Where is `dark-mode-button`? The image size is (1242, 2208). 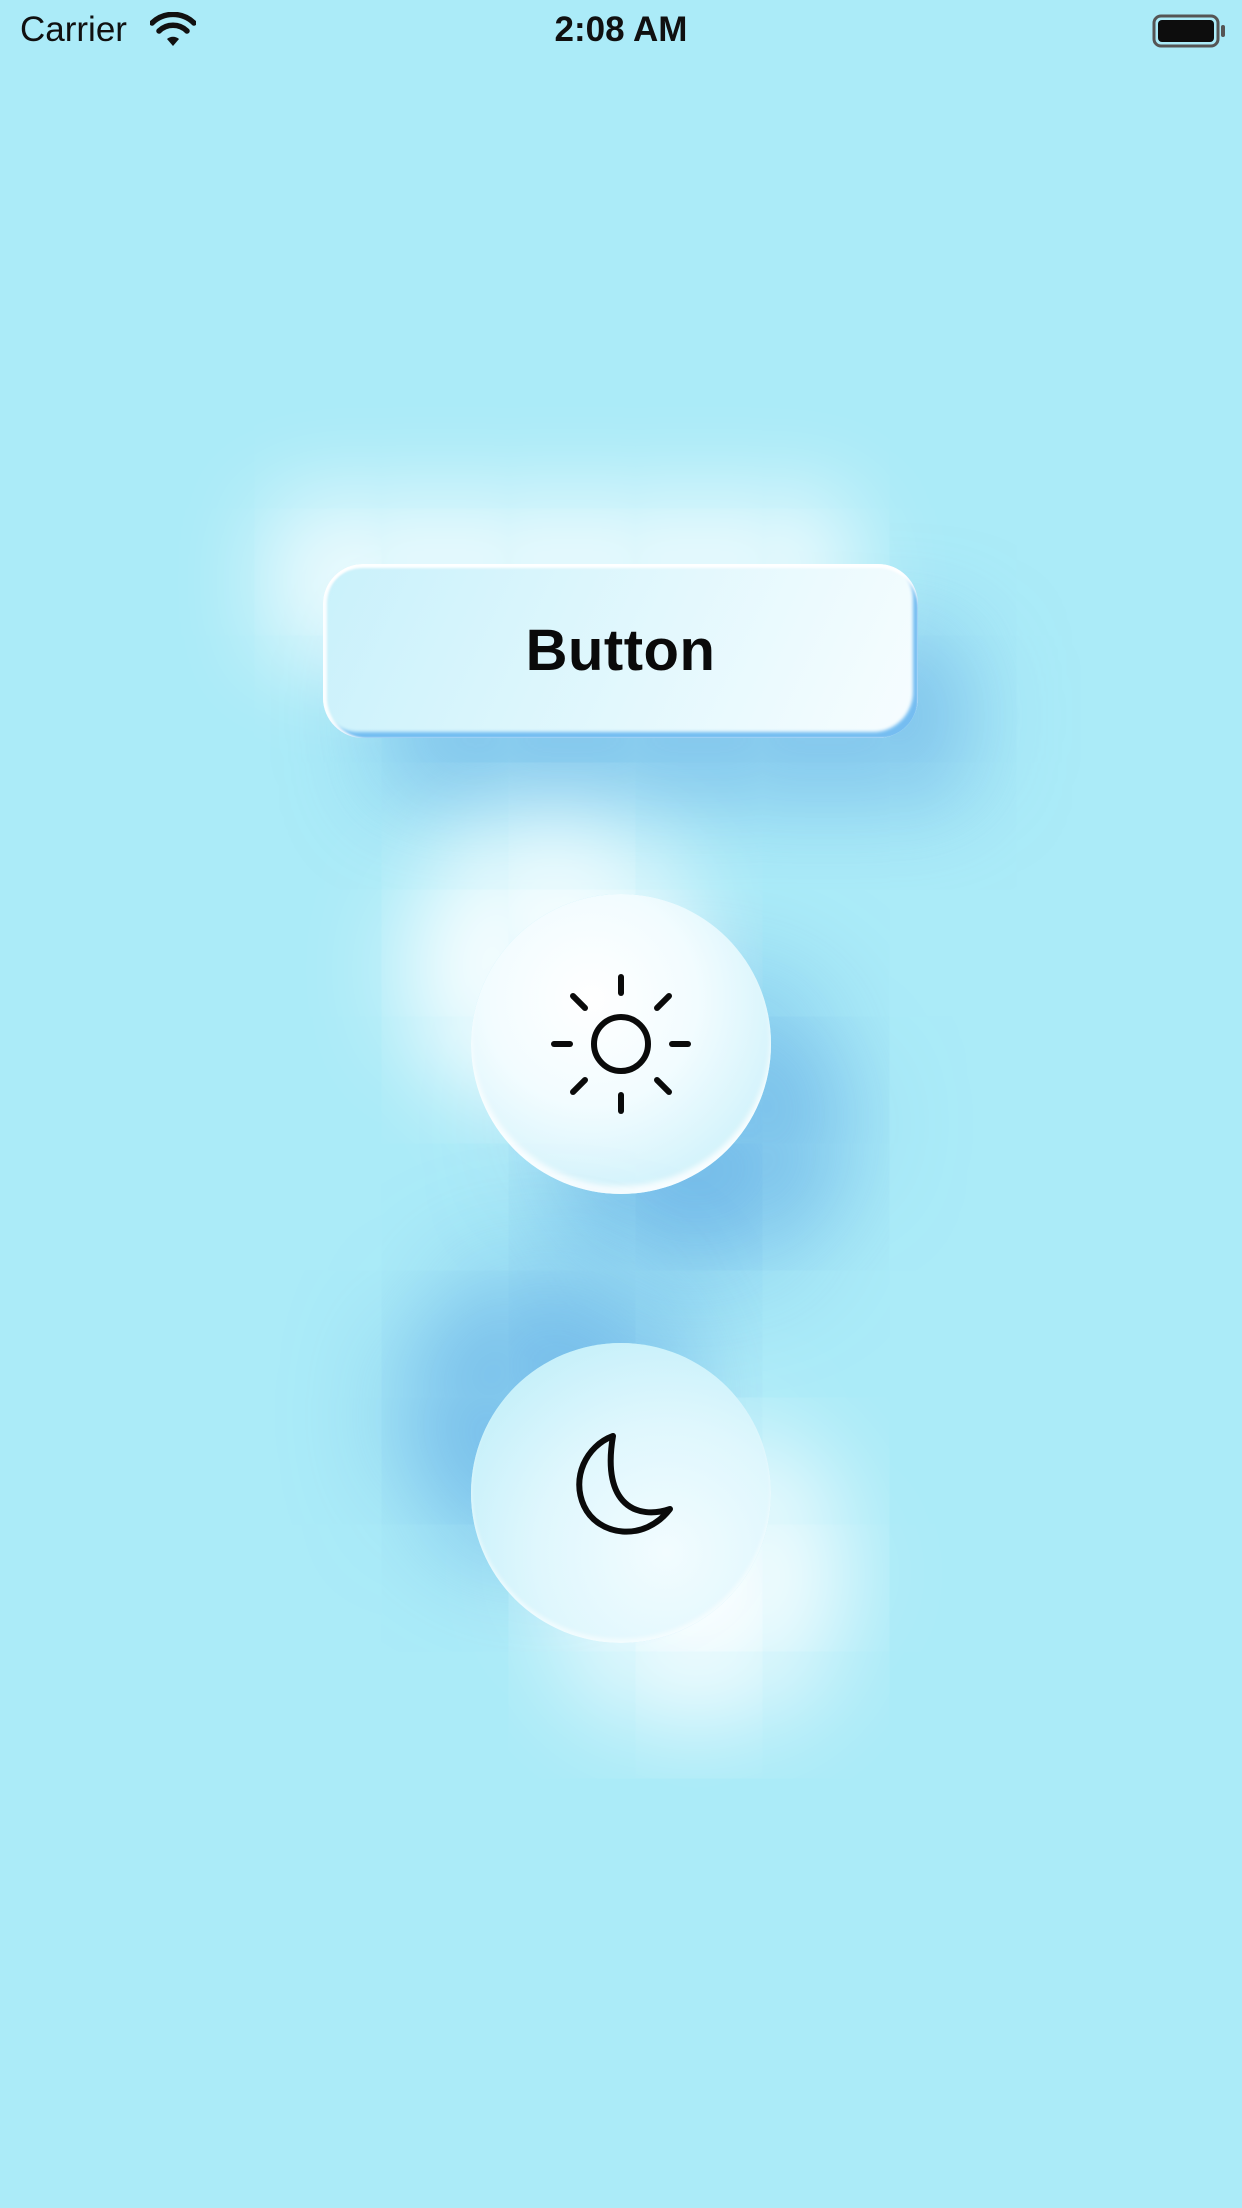
dark-mode-button is located at coordinates (621, 1493).